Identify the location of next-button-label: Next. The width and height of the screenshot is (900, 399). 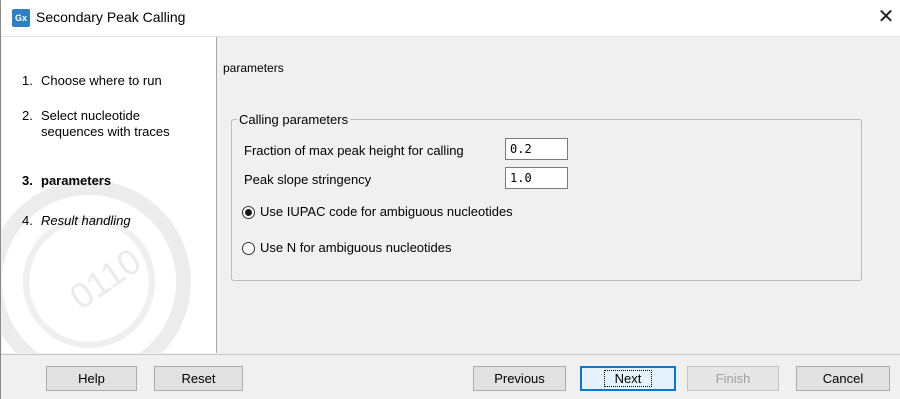
(628, 378).